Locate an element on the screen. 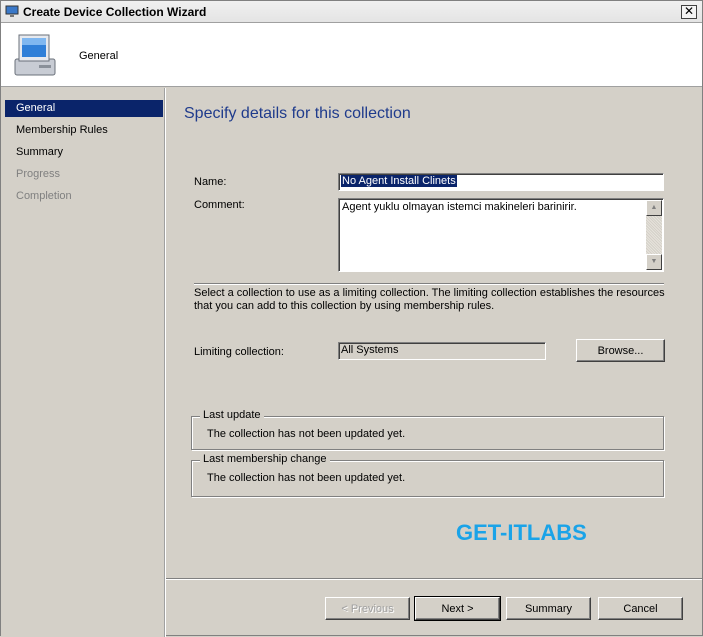 The width and height of the screenshot is (703, 637). title-bar: Create Device Collection Wizard ✕ is located at coordinates (351, 12).